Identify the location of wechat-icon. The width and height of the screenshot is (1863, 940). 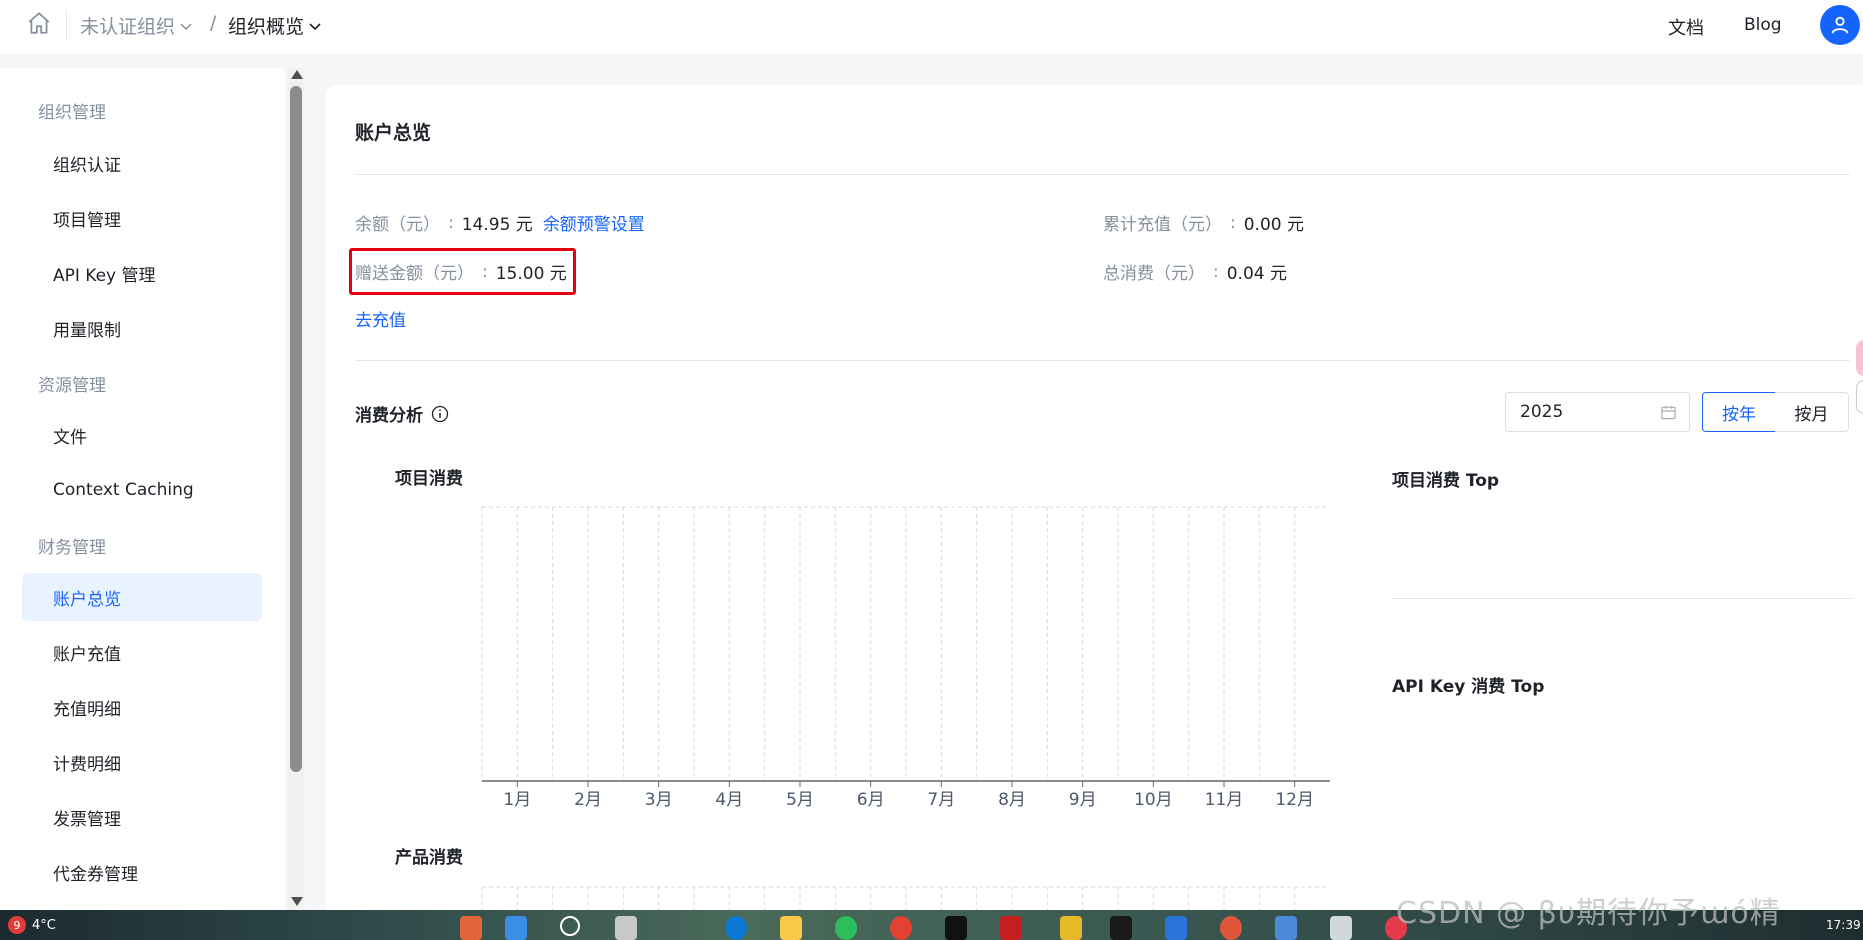
(846, 928).